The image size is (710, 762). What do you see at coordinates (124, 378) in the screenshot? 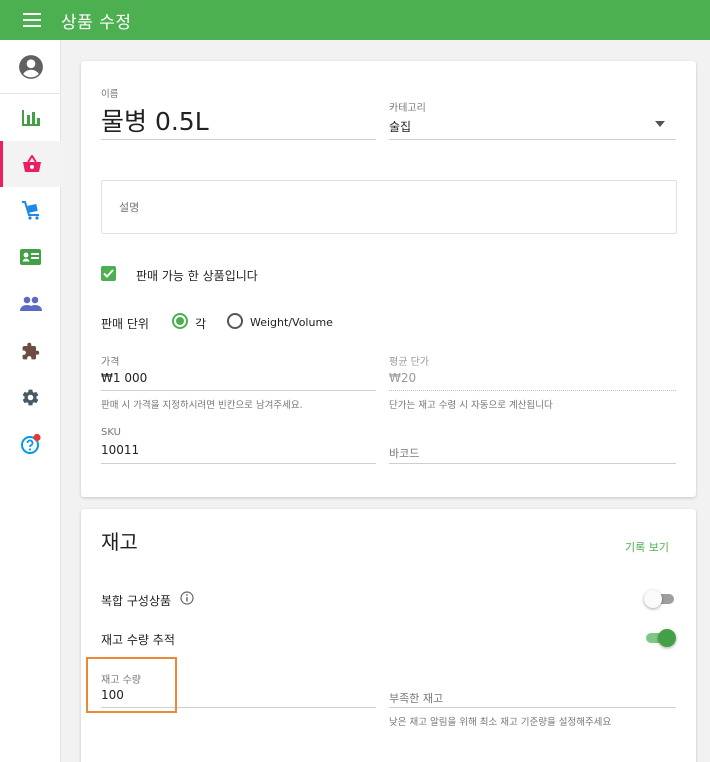
I see `price-input: ₩1 000` at bounding box center [124, 378].